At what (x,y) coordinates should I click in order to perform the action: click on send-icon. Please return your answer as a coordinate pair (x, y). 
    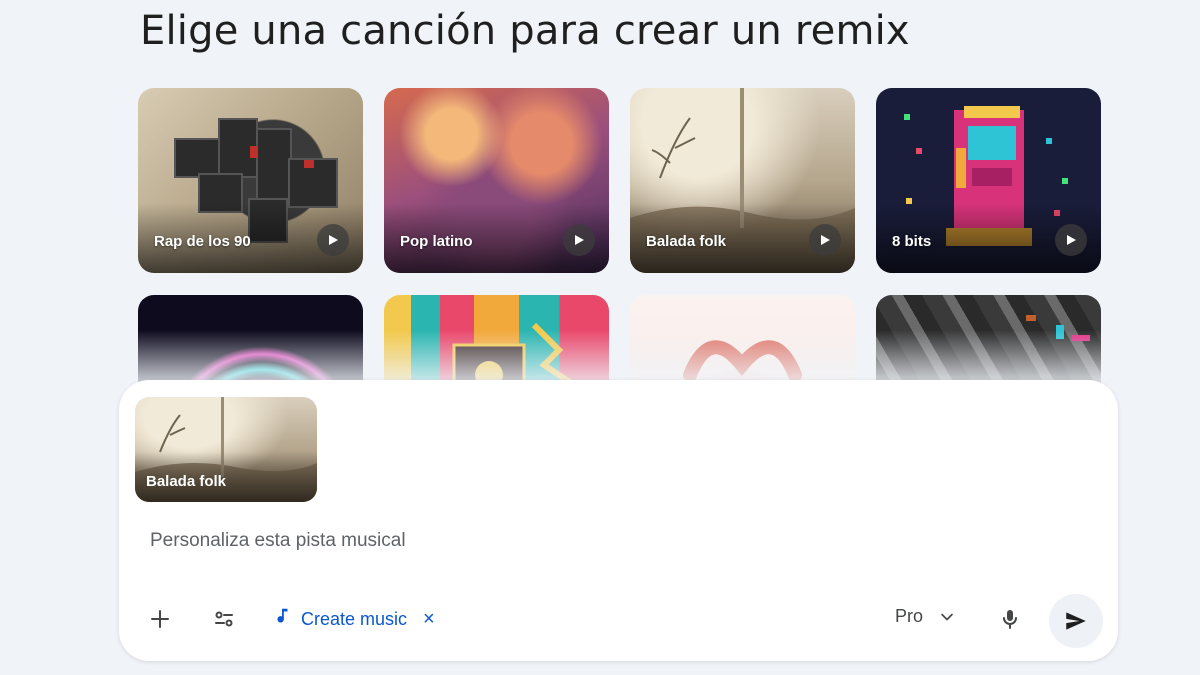
    Looking at the image, I should click on (1076, 621).